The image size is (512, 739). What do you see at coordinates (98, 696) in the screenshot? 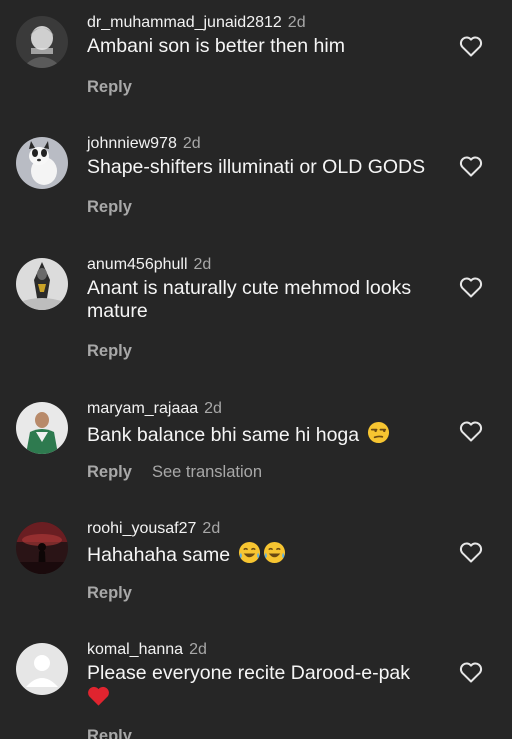
I see `red-heart-emoji` at bounding box center [98, 696].